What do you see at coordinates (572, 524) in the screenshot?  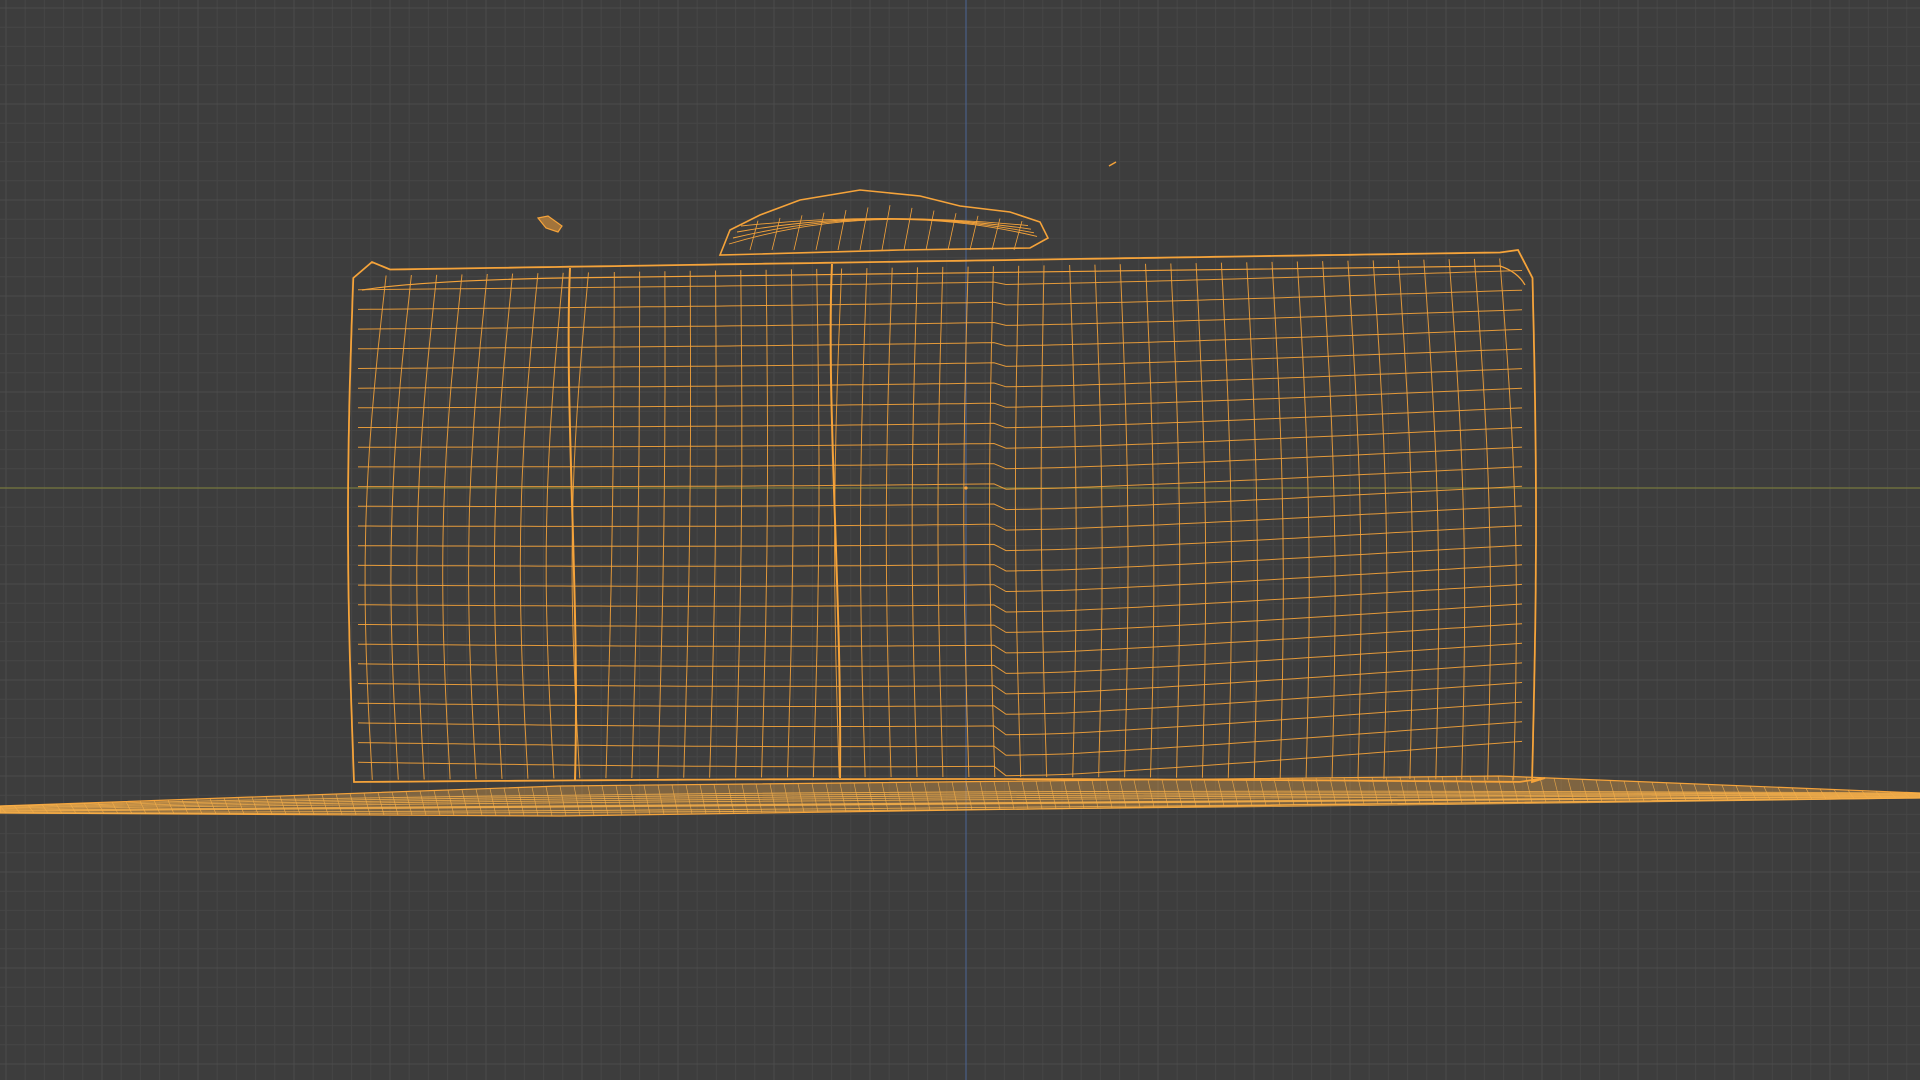 I see `box-seam` at bounding box center [572, 524].